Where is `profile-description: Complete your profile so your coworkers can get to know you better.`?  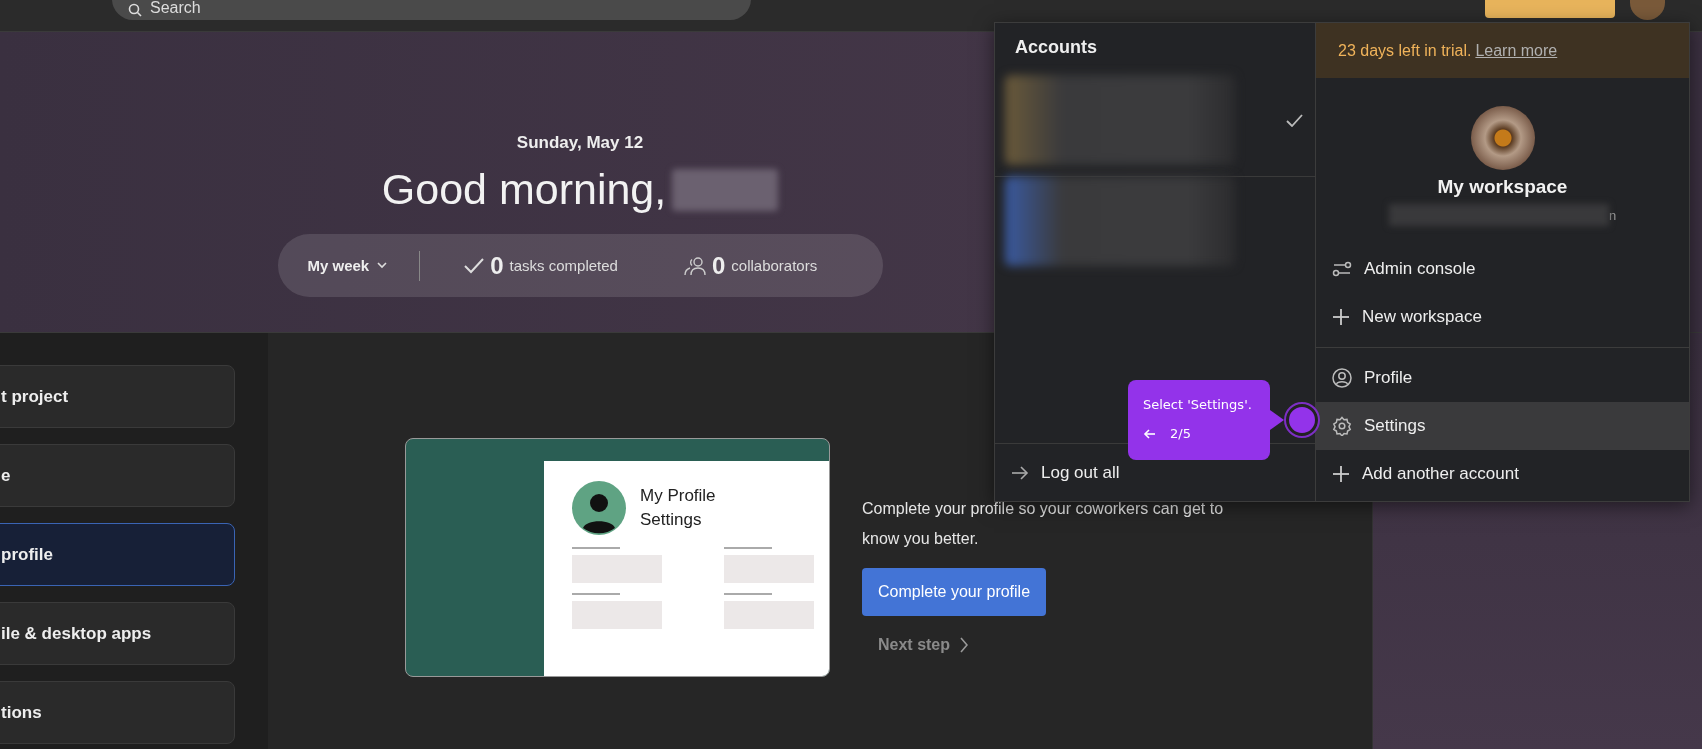 profile-description: Complete your profile so your coworkers can get to know you better. is located at coordinates (1043, 524).